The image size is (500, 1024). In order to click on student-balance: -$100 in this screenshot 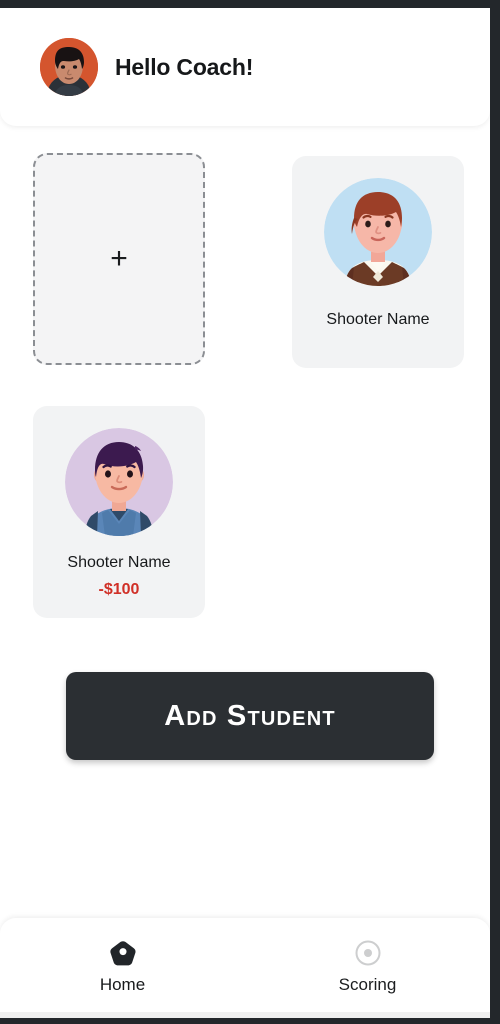, I will do `click(119, 590)`.